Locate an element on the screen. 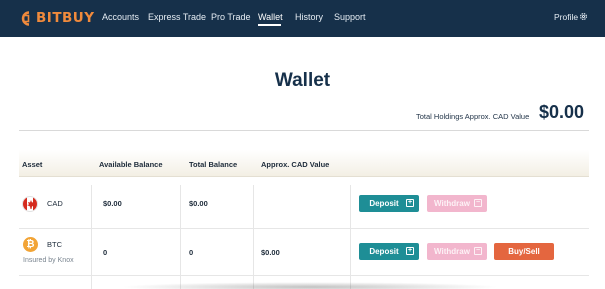 Image resolution: width=605 pixels, height=289 pixels. page-title: Wallet is located at coordinates (302, 80).